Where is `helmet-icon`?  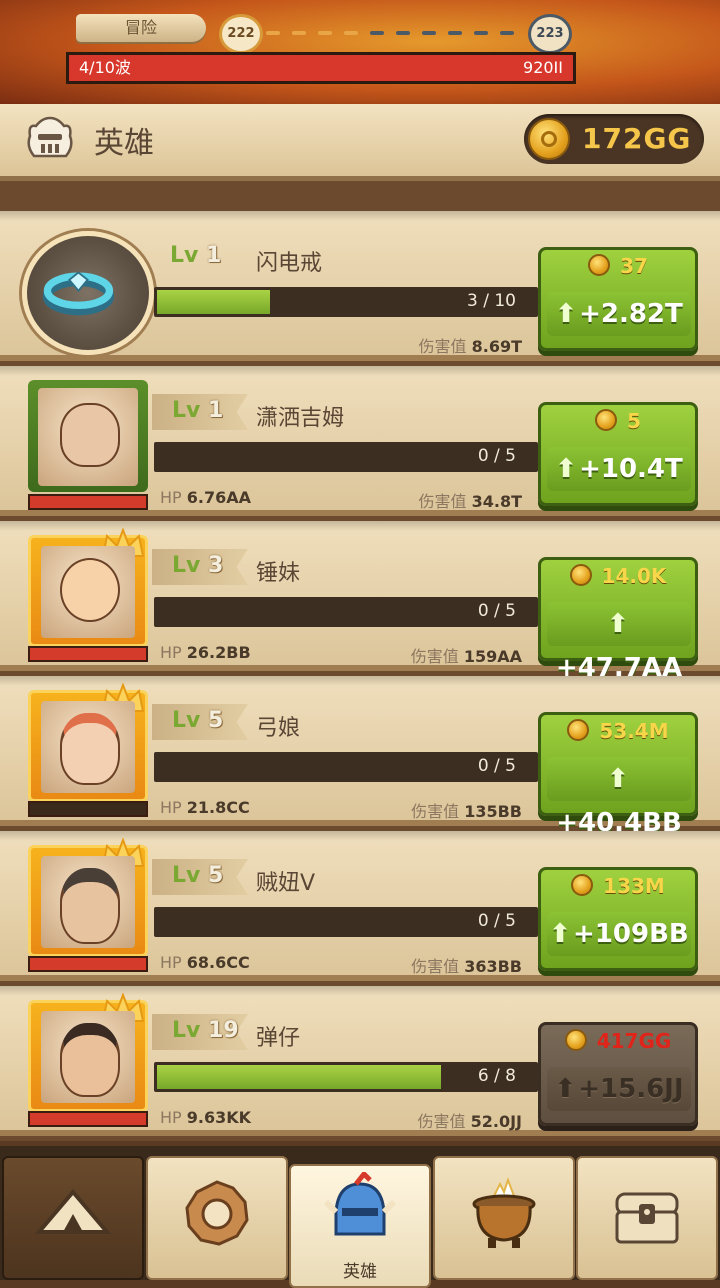 helmet-icon is located at coordinates (50, 137).